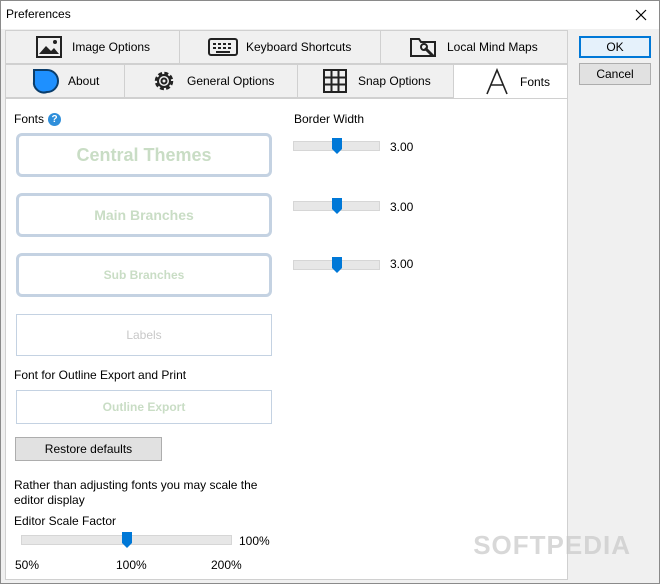 The image size is (660, 584). I want to click on help-icon: ?, so click(55, 120).